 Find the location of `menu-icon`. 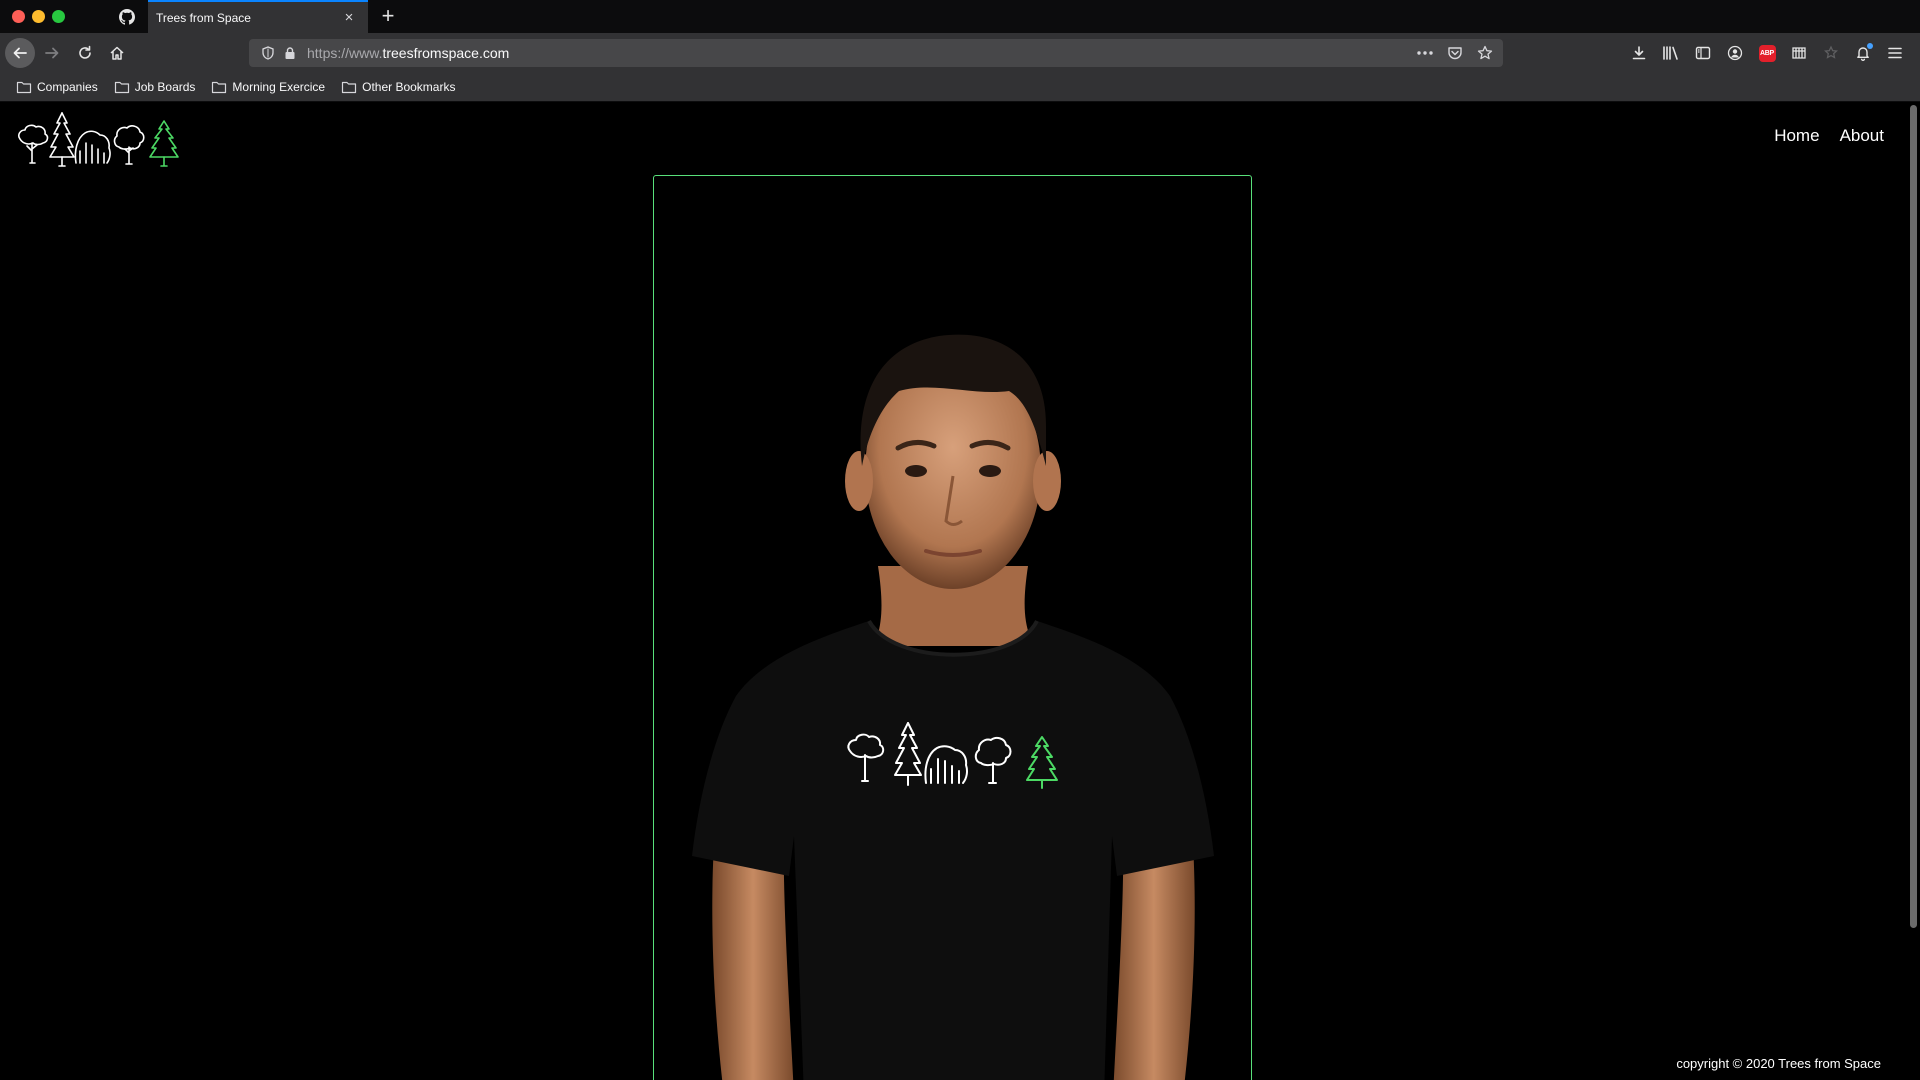

menu-icon is located at coordinates (1895, 53).